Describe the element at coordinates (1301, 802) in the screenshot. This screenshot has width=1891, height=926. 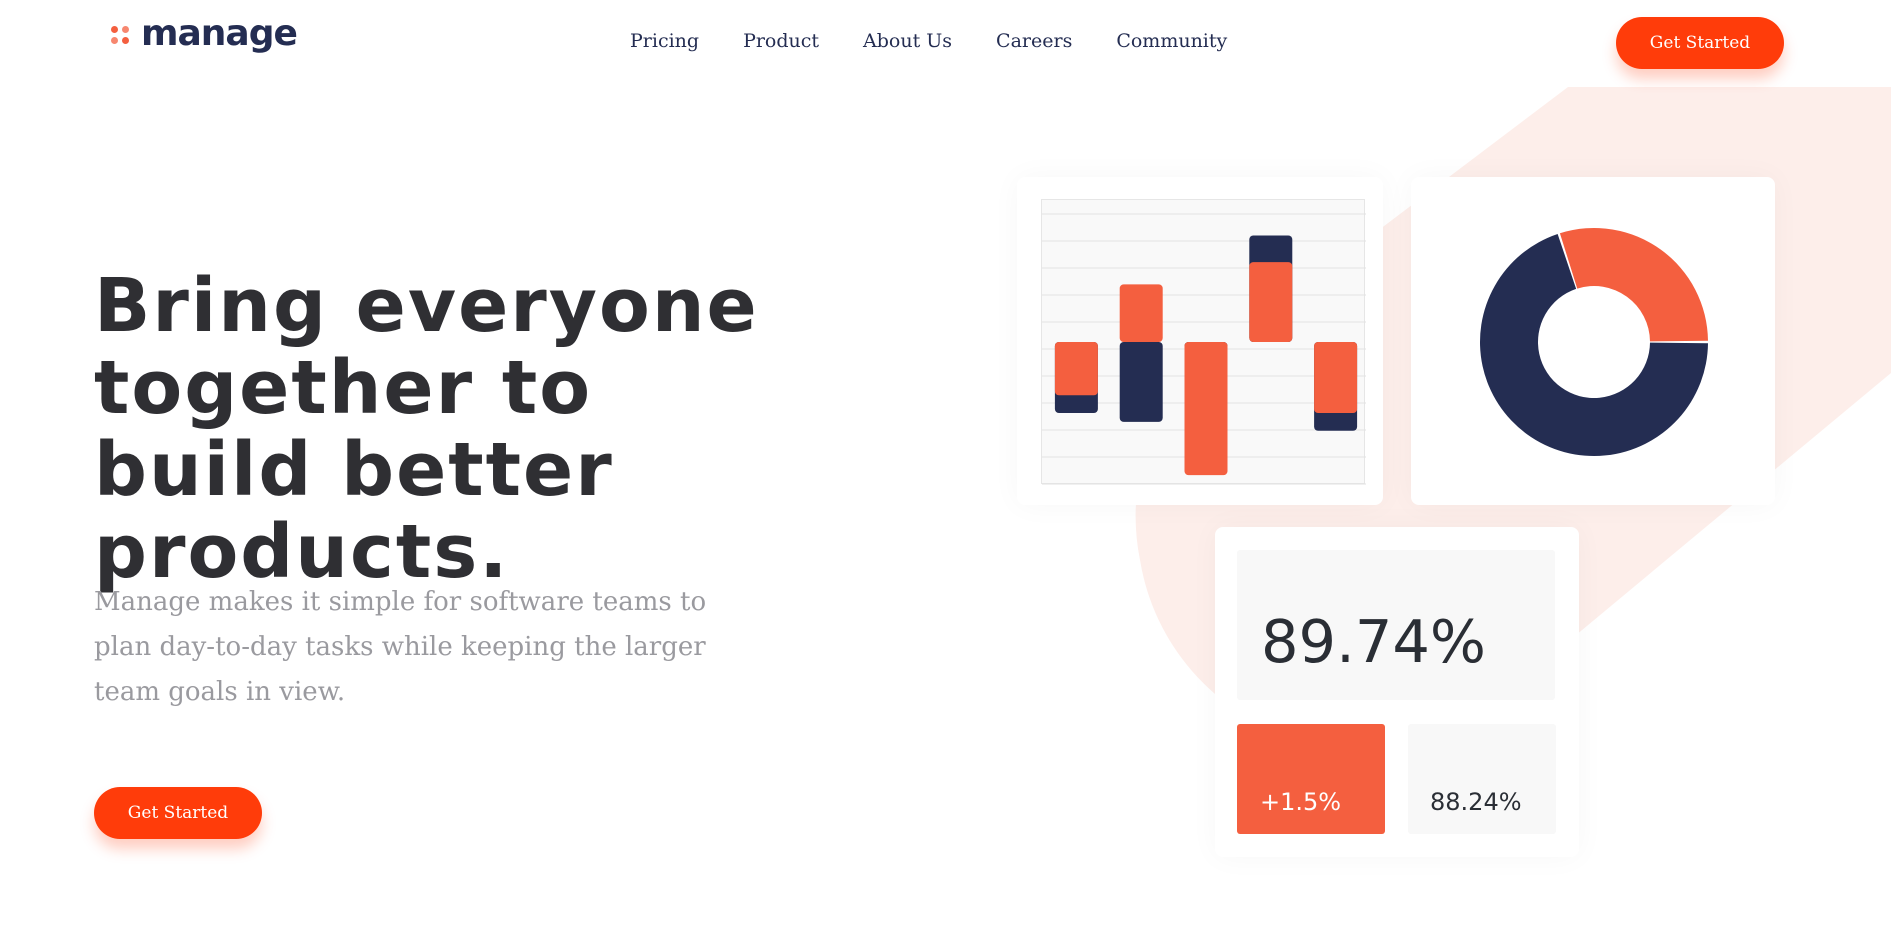
I see `stat-change-value: +1.5%` at that location.